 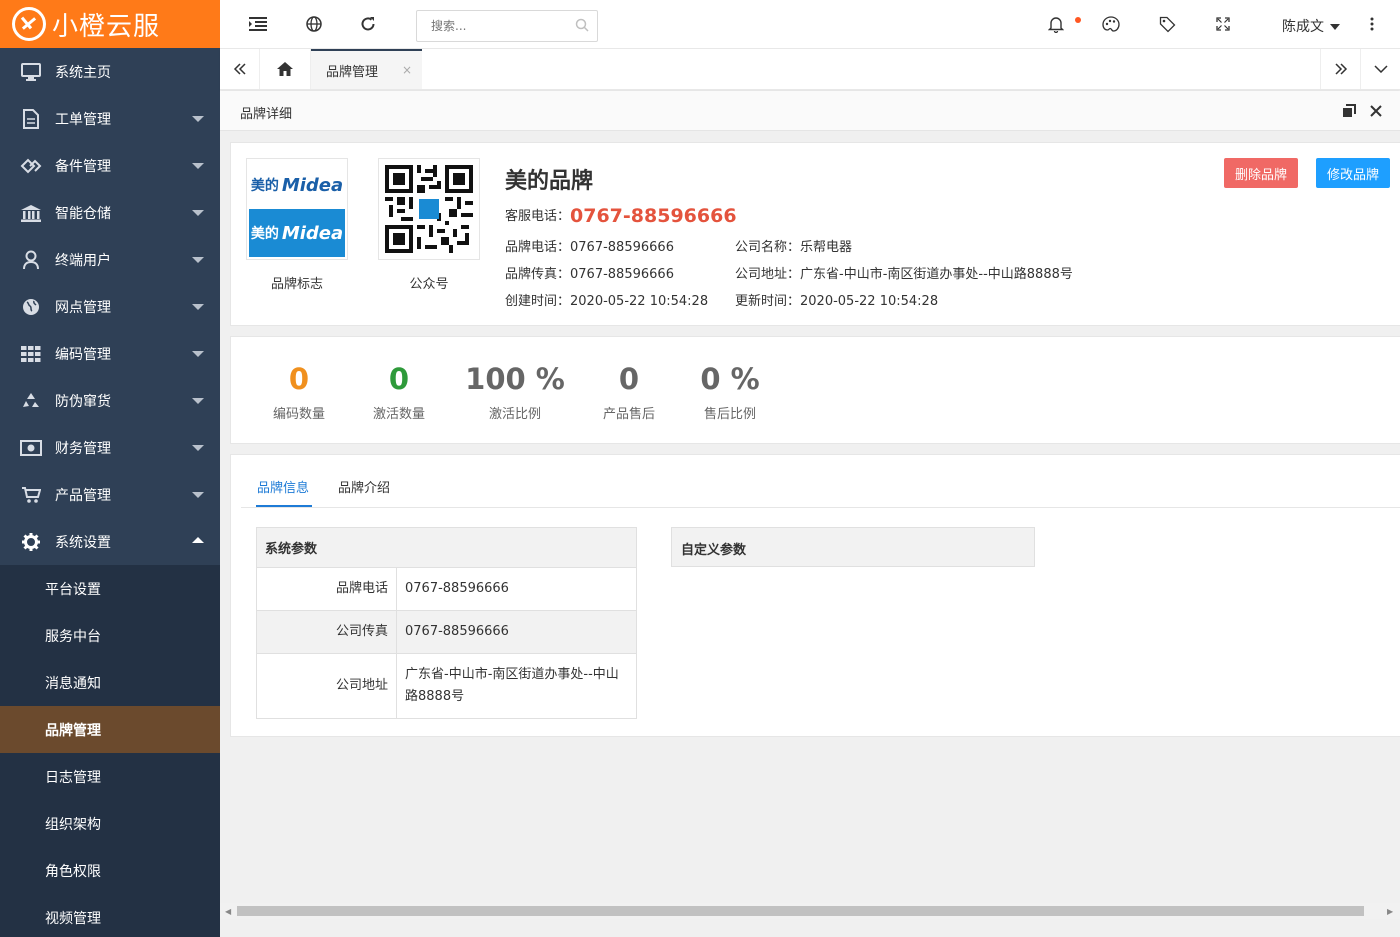 I want to click on grid-icon, so click(x=31, y=354).